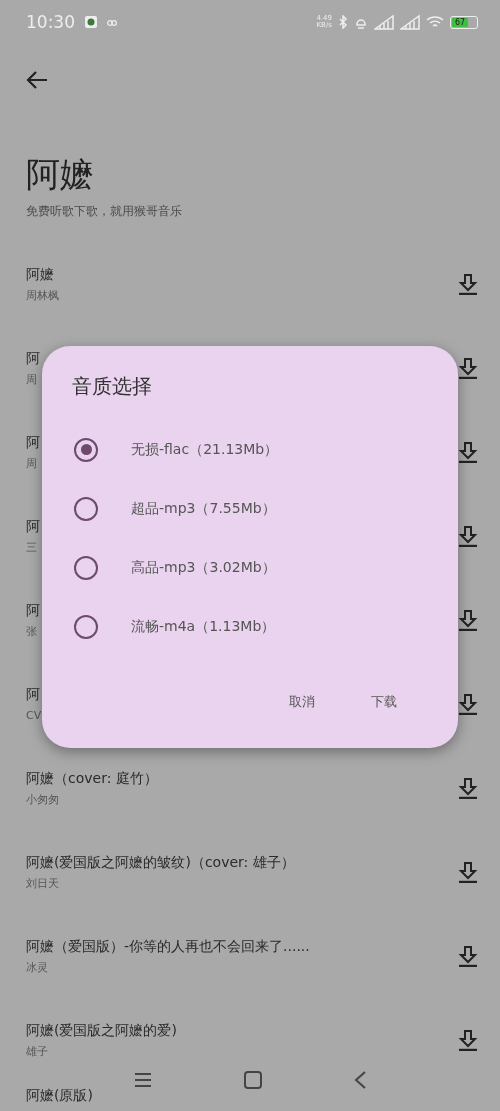 The width and height of the screenshot is (500, 1111). I want to click on wifi-icon, so click(435, 22).